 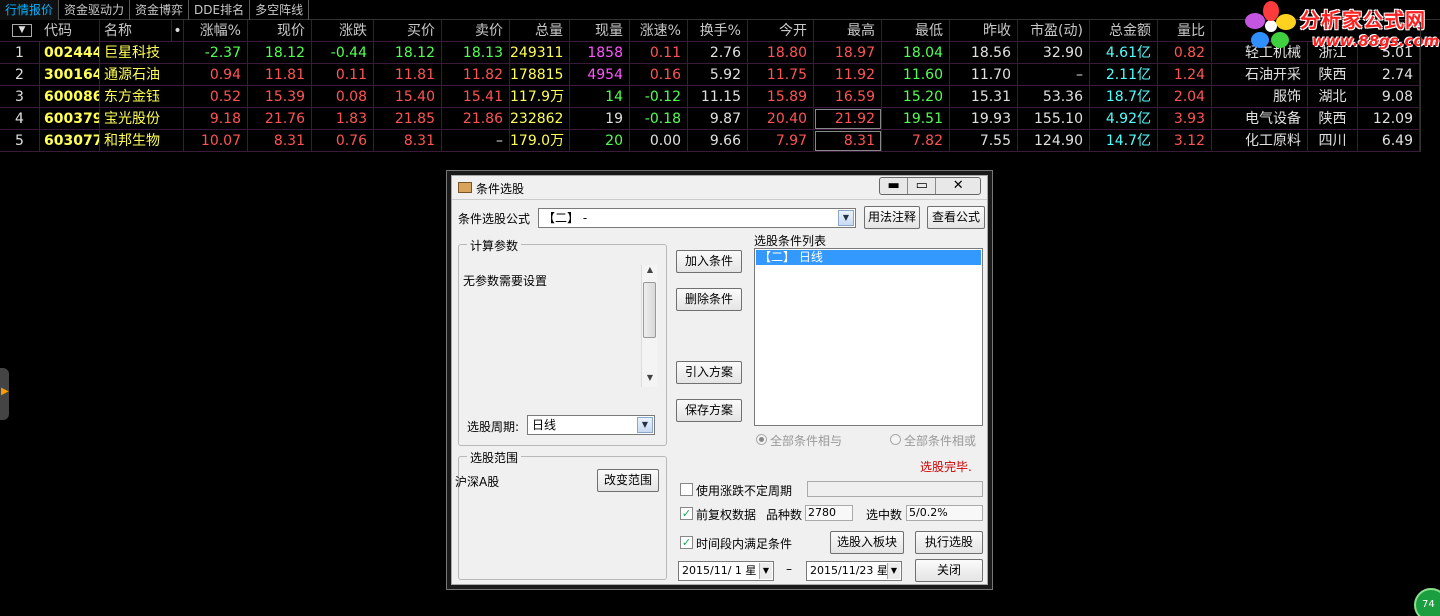 I want to click on delete-condition-button: 删除条件, so click(x=709, y=299).